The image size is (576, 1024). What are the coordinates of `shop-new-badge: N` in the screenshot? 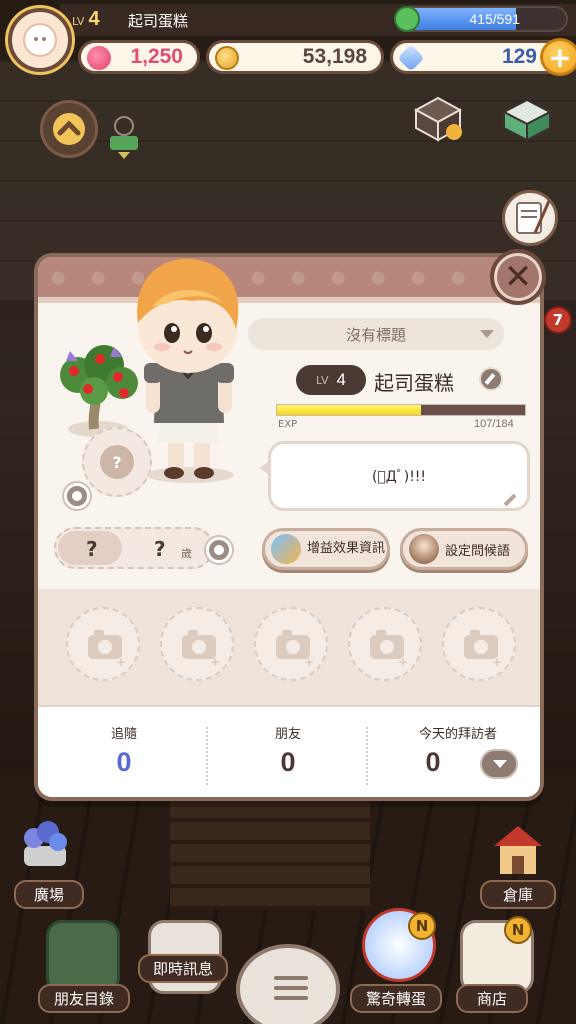 It's located at (518, 930).